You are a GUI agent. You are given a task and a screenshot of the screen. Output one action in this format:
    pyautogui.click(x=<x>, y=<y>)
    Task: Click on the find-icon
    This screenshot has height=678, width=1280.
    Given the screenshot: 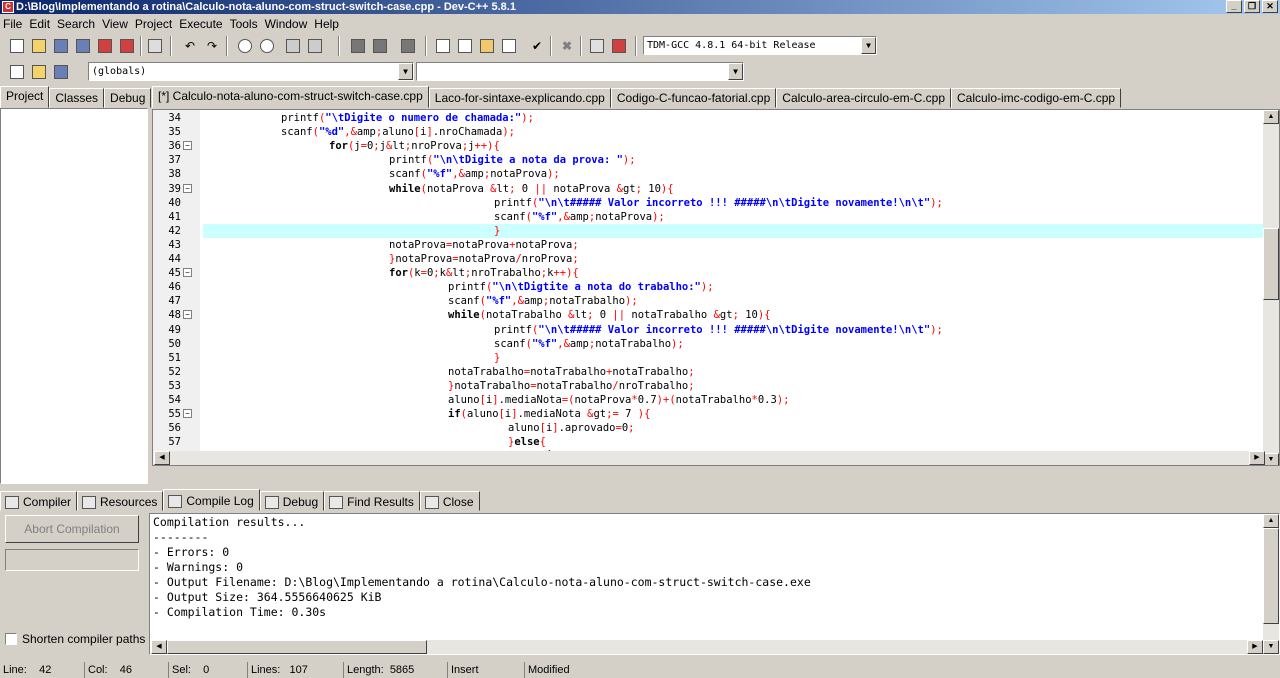 What is the action you would take?
    pyautogui.click(x=245, y=46)
    